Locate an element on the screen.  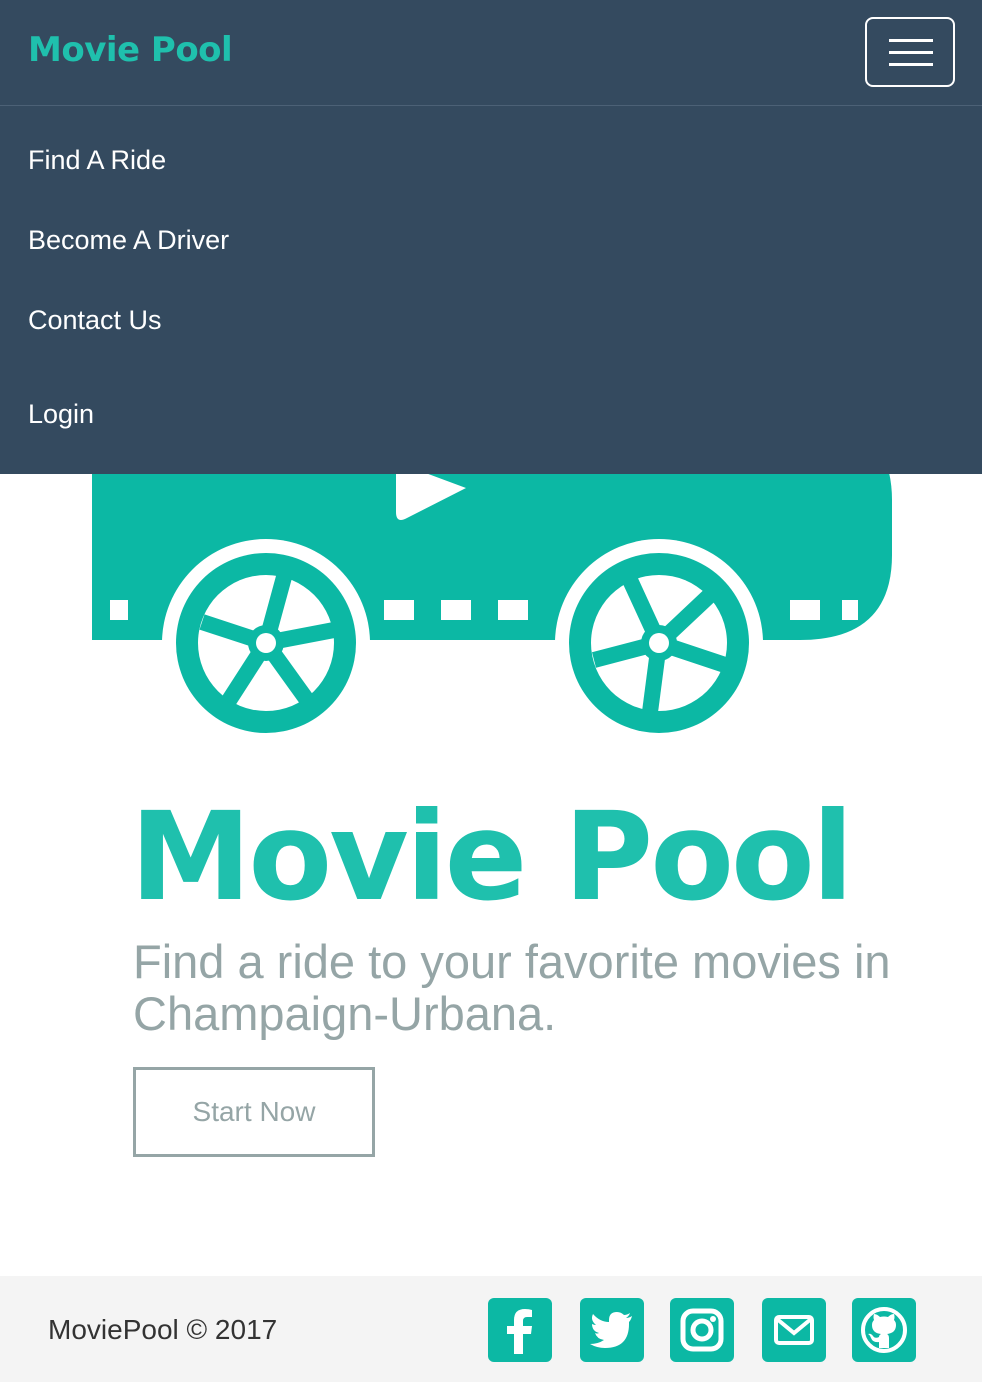
brand-logo: Movie Pool is located at coordinates (130, 50).